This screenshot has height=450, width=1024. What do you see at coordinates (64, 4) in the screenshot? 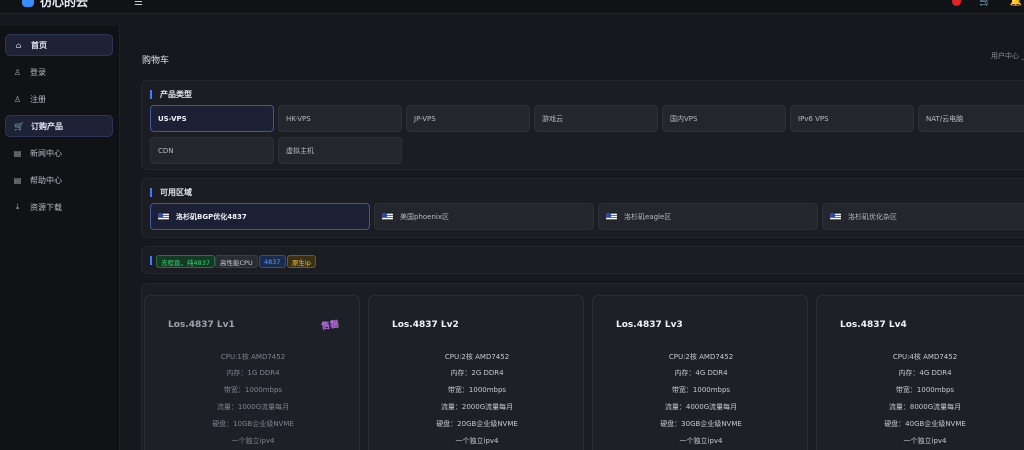
I see `app-name: 彷心的云` at bounding box center [64, 4].